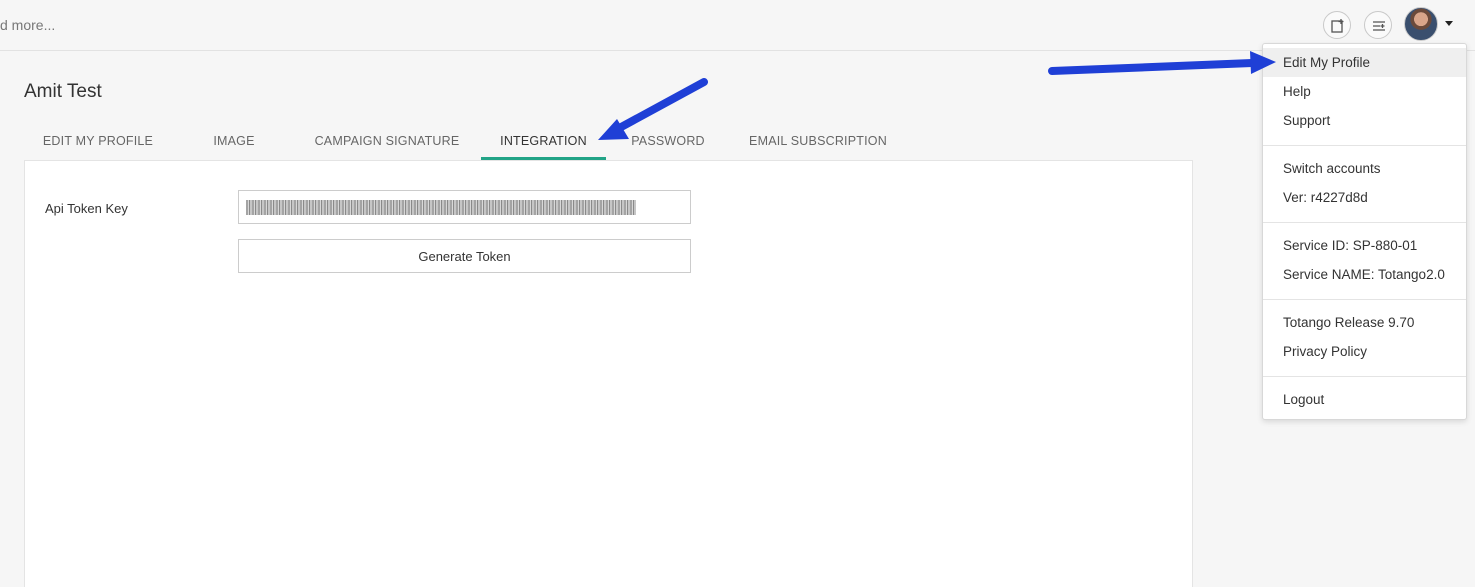 This screenshot has height=587, width=1475. What do you see at coordinates (86, 208) in the screenshot?
I see `api-token-label: Api Token Key` at bounding box center [86, 208].